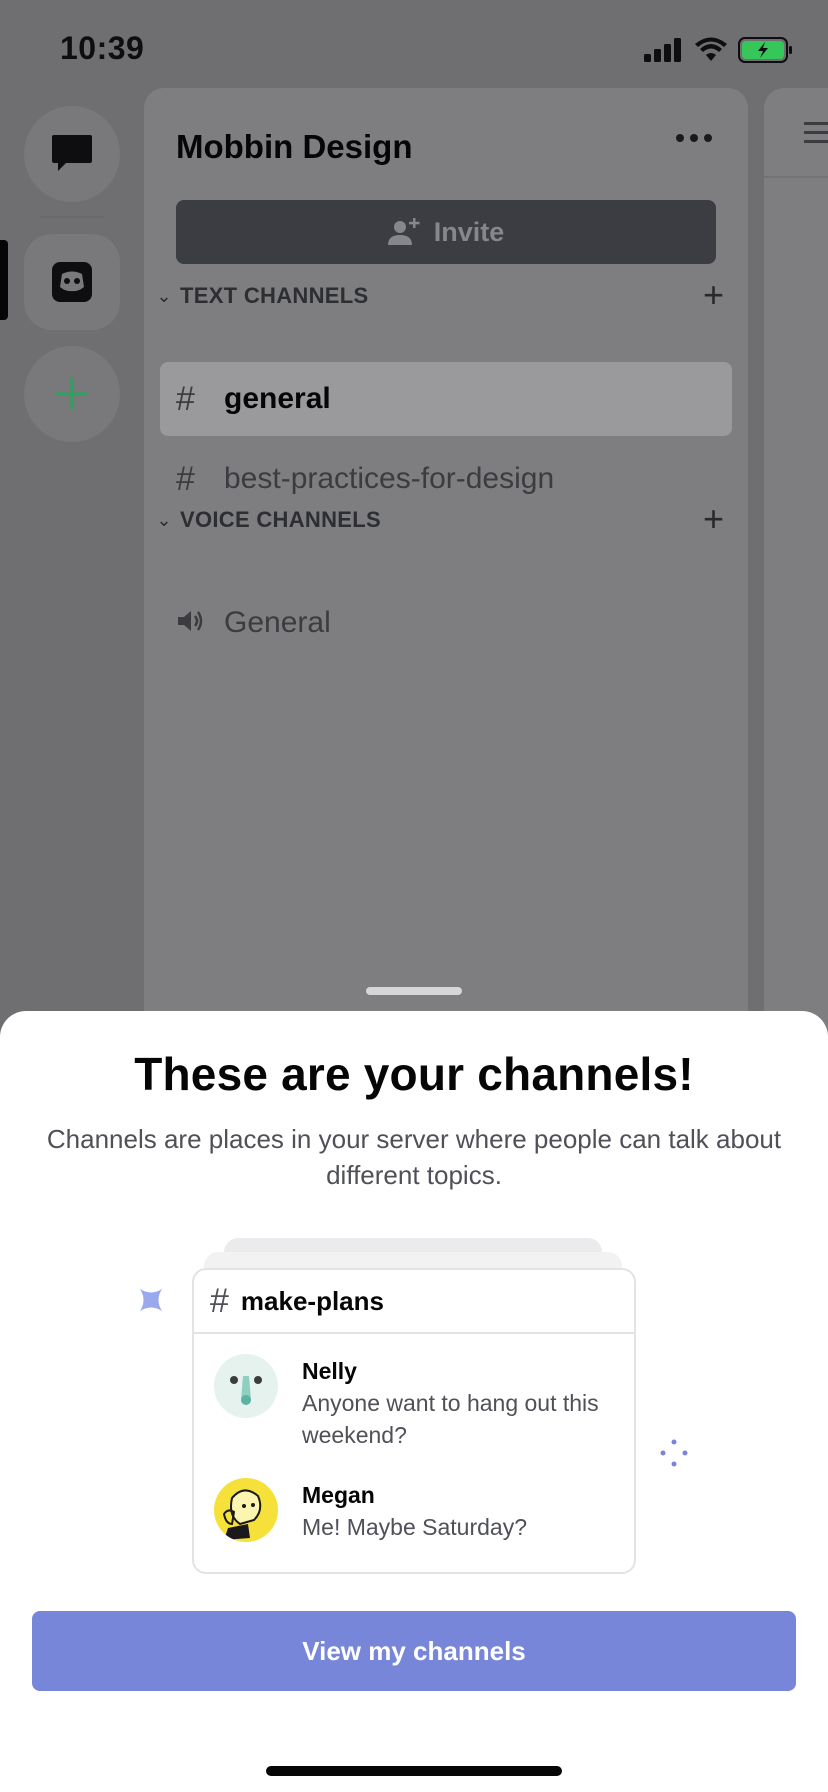 The image size is (828, 1792). Describe the element at coordinates (277, 622) in the screenshot. I see `channel-name: General` at that location.